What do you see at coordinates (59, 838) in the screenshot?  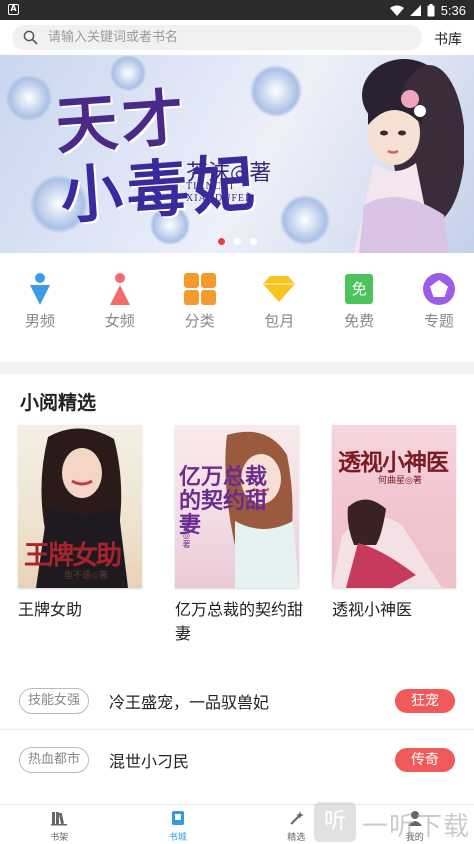 I see `tab-label: 书架` at bounding box center [59, 838].